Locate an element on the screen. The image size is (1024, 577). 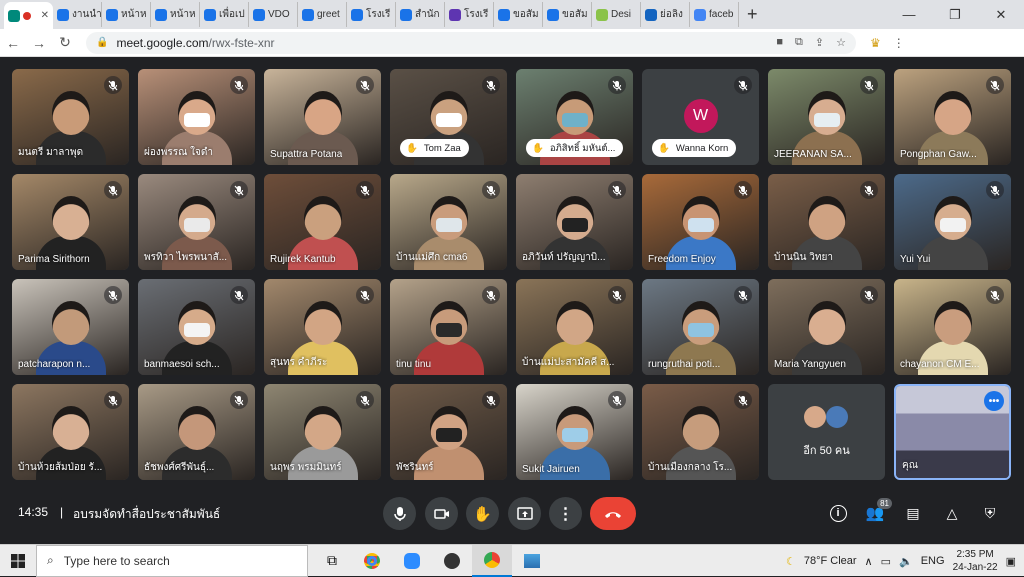
self-options-button: ••• is located at coordinates (994, 401).